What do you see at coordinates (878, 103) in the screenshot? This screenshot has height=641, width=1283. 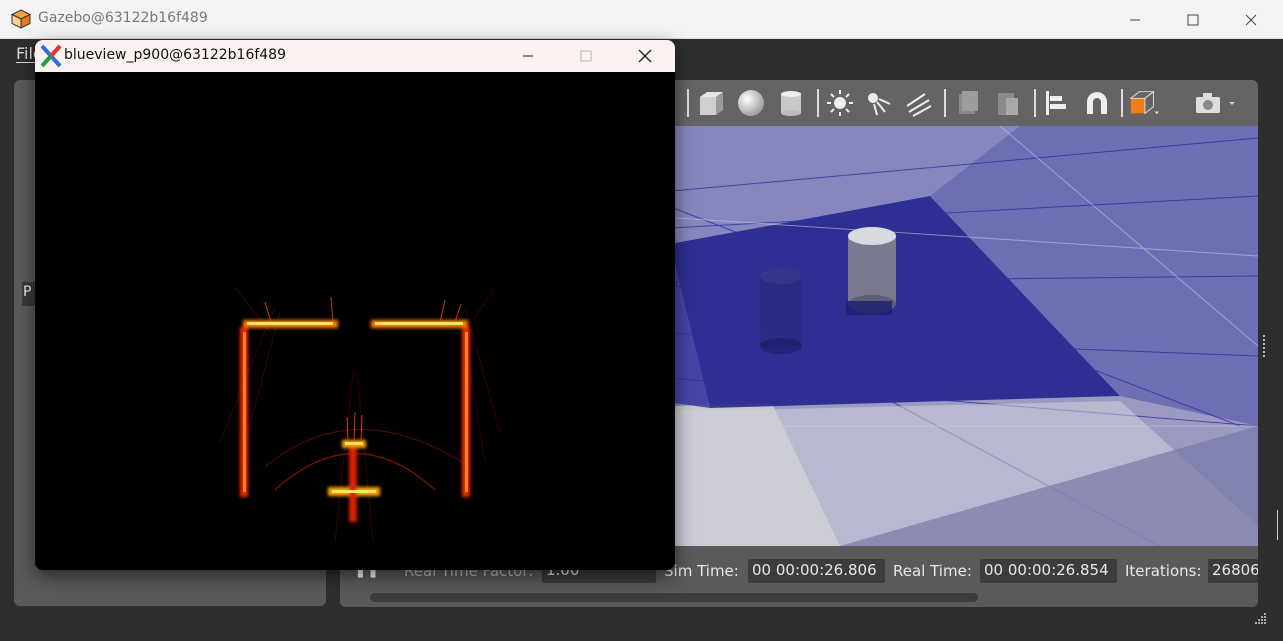 I see `point-light-icon` at bounding box center [878, 103].